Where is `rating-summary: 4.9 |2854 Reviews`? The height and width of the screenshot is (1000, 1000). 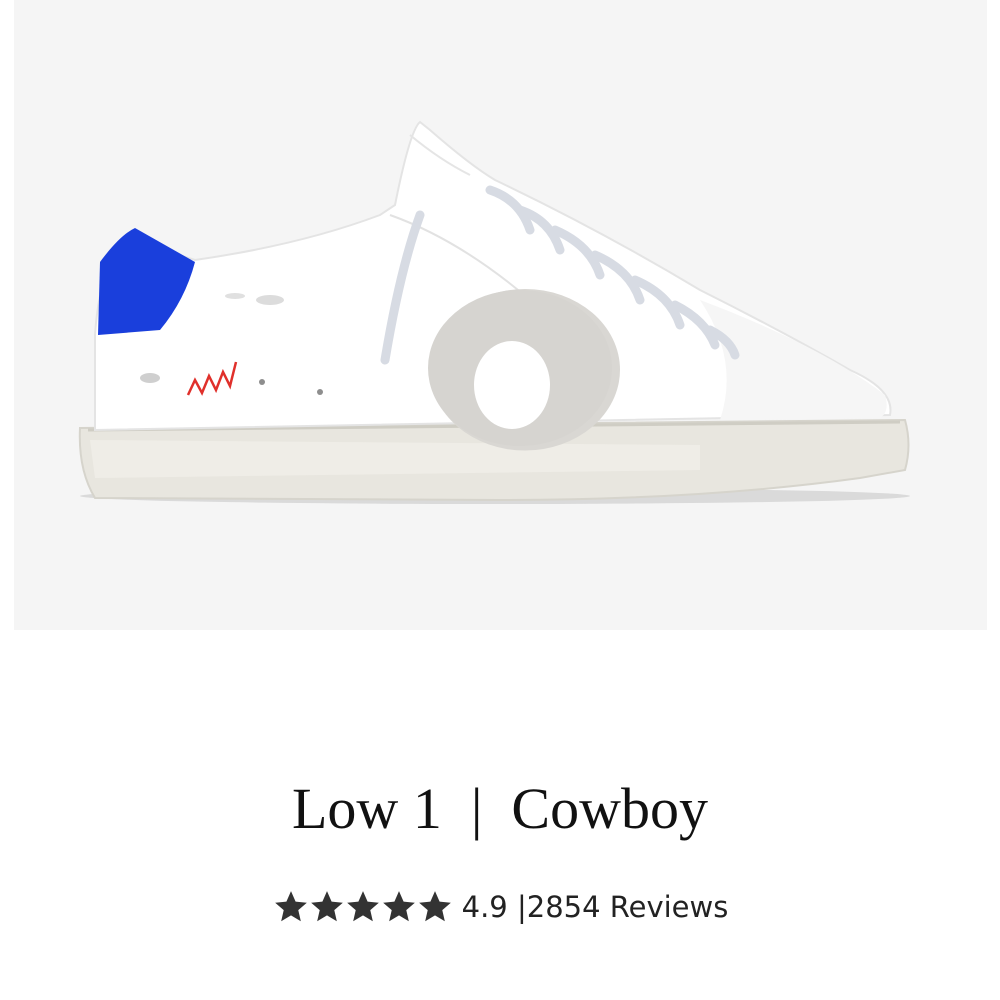 rating-summary: 4.9 |2854 Reviews is located at coordinates (500, 907).